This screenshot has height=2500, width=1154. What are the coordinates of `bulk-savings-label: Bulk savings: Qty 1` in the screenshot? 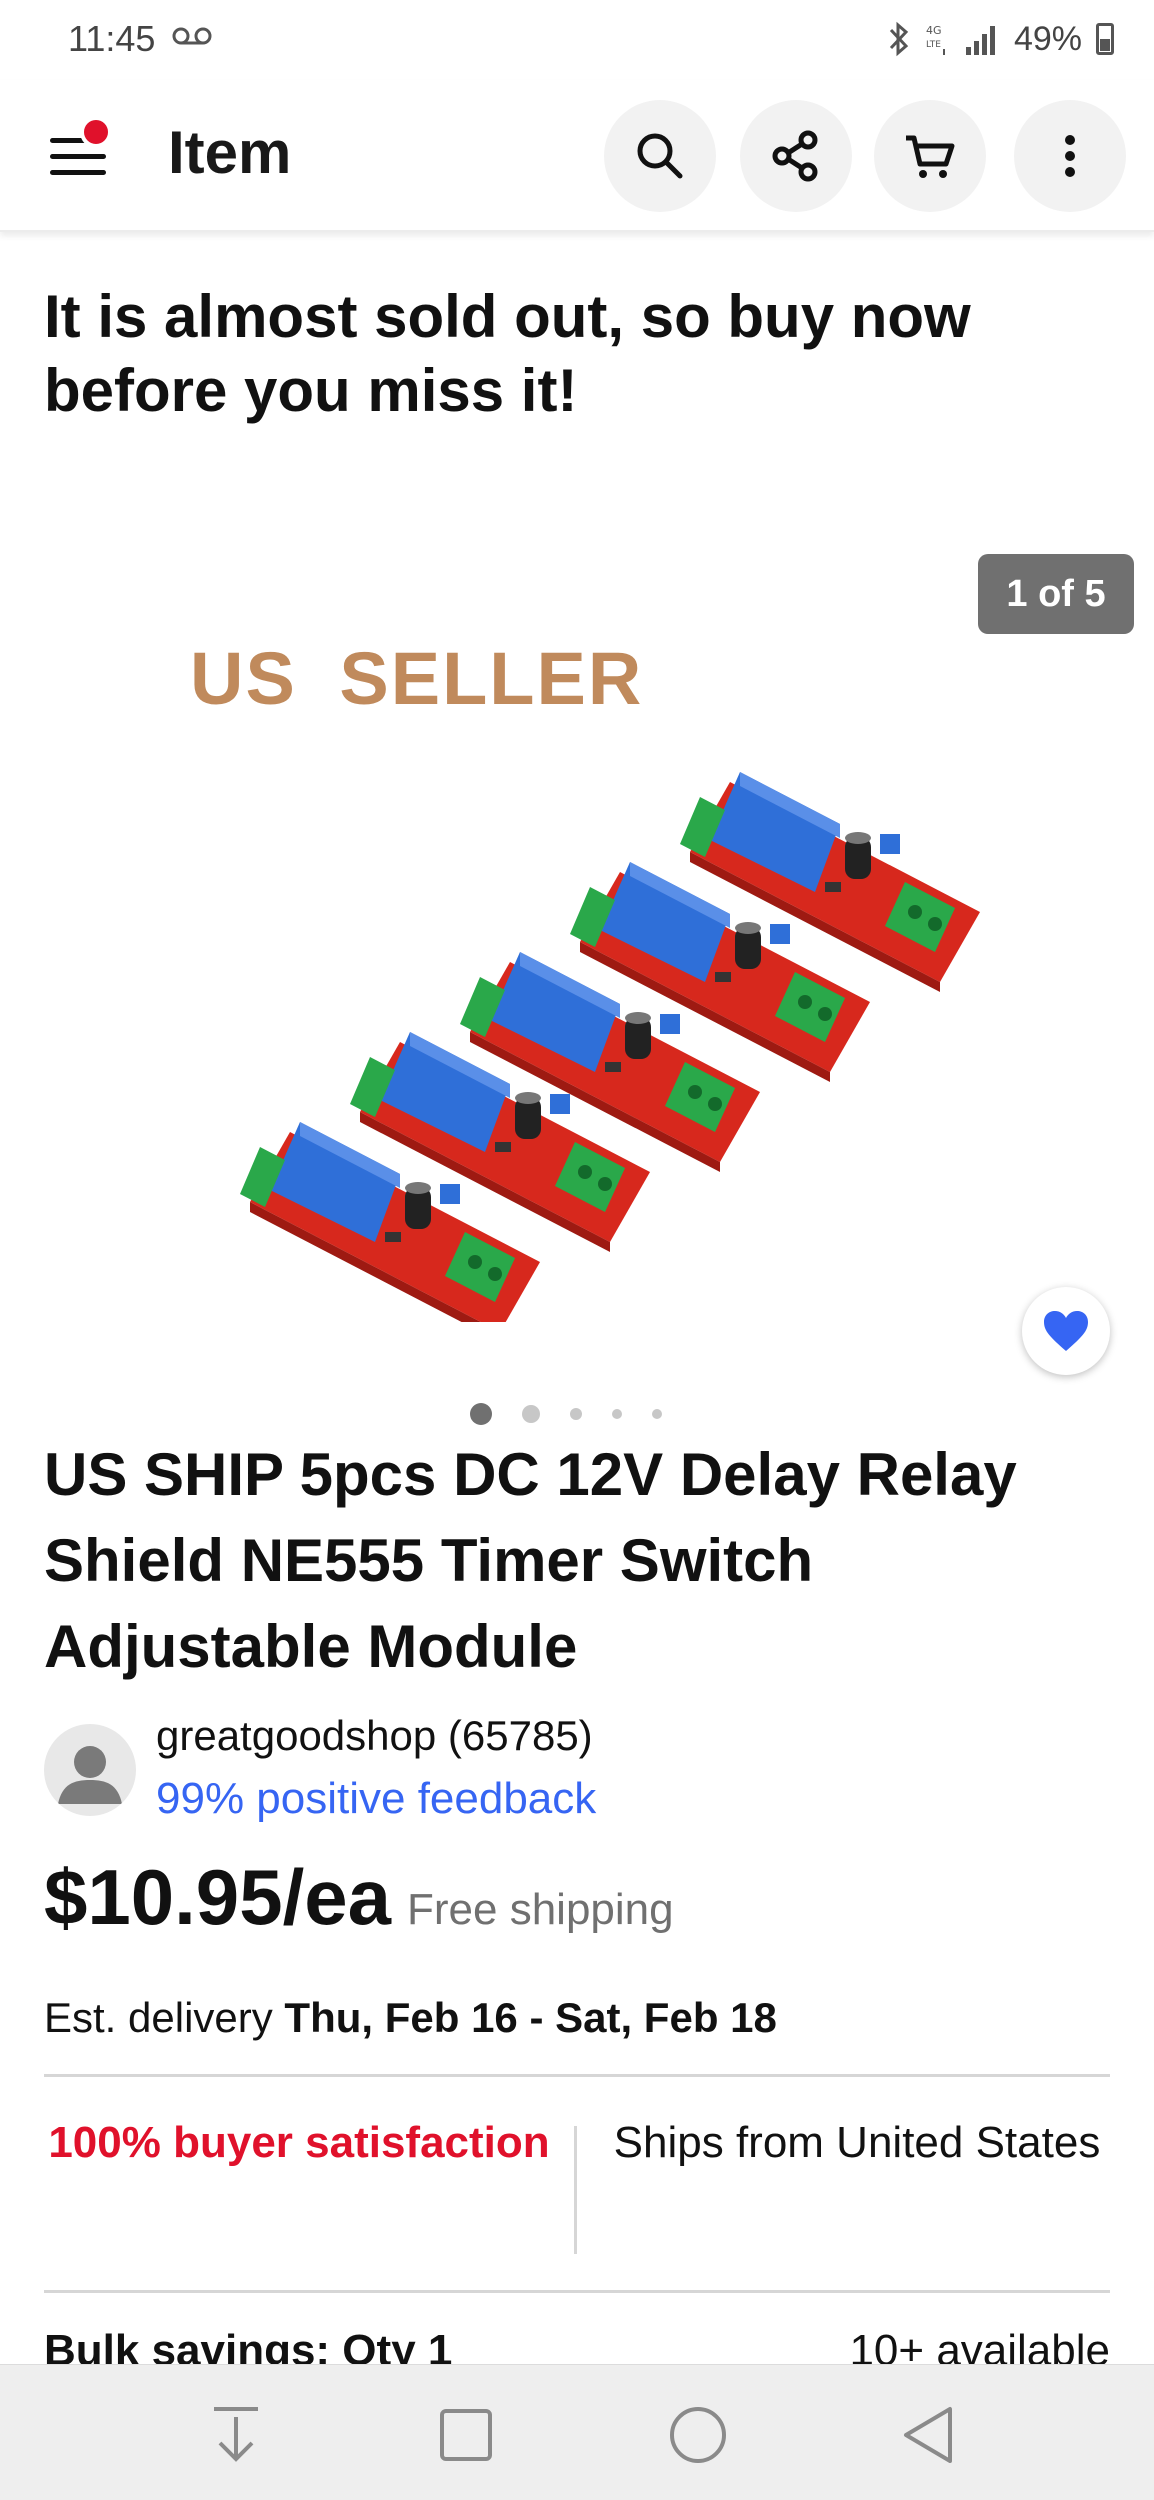 It's located at (248, 2345).